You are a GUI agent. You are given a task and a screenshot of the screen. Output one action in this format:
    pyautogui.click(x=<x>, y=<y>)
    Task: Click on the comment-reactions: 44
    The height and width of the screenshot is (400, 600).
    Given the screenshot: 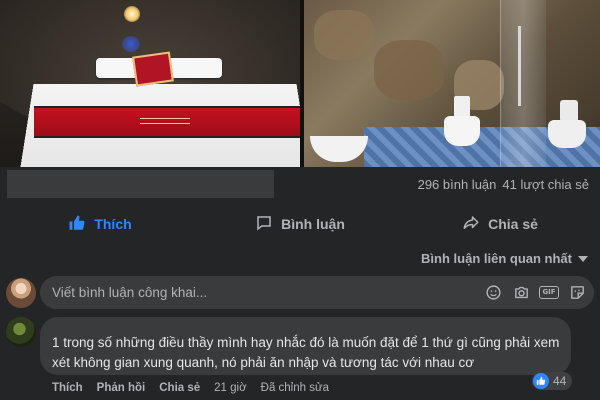 What is the action you would take?
    pyautogui.click(x=552, y=381)
    